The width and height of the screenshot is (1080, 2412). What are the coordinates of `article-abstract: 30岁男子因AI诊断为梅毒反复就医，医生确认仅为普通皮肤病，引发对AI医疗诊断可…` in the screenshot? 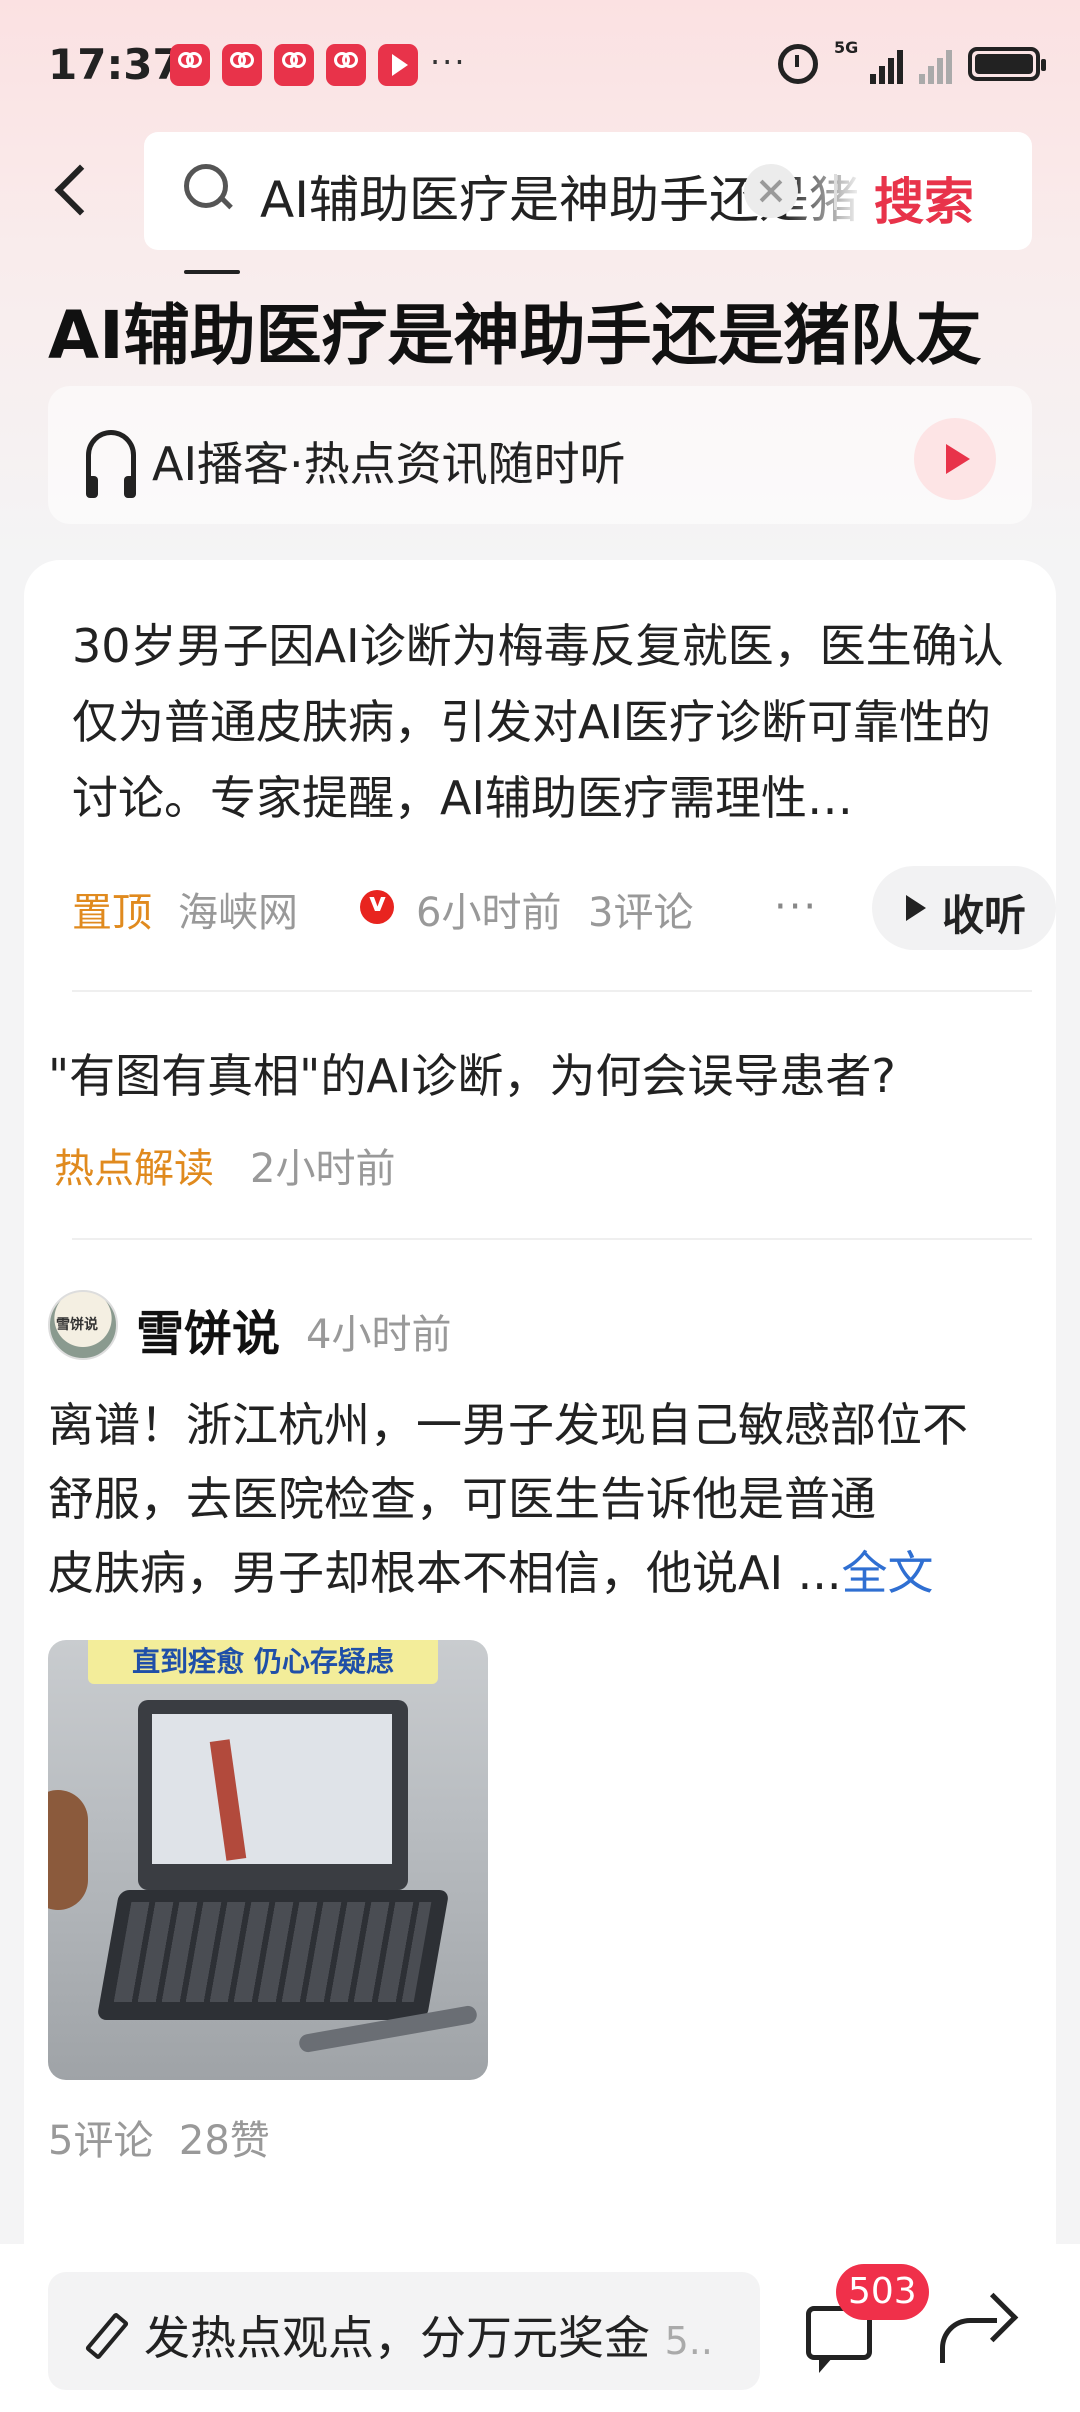 It's located at (547, 722).